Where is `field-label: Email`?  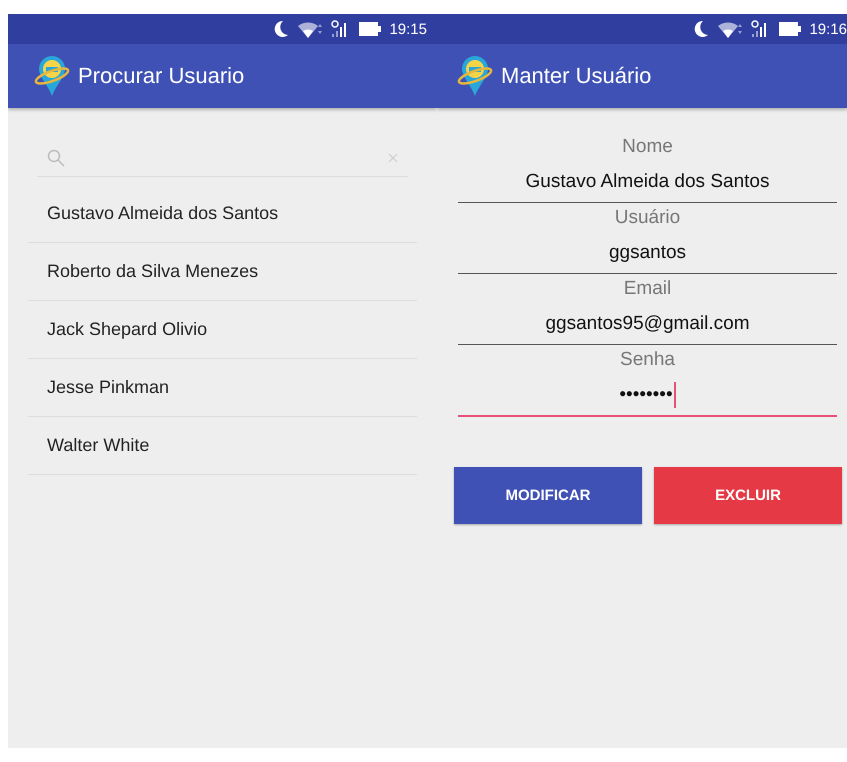 field-label: Email is located at coordinates (648, 289).